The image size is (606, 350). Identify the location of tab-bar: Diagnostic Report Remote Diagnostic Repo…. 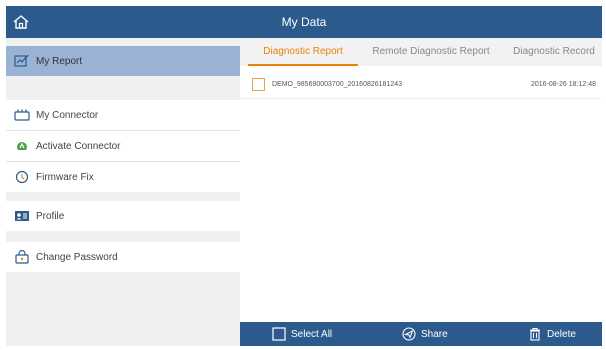
(421, 52).